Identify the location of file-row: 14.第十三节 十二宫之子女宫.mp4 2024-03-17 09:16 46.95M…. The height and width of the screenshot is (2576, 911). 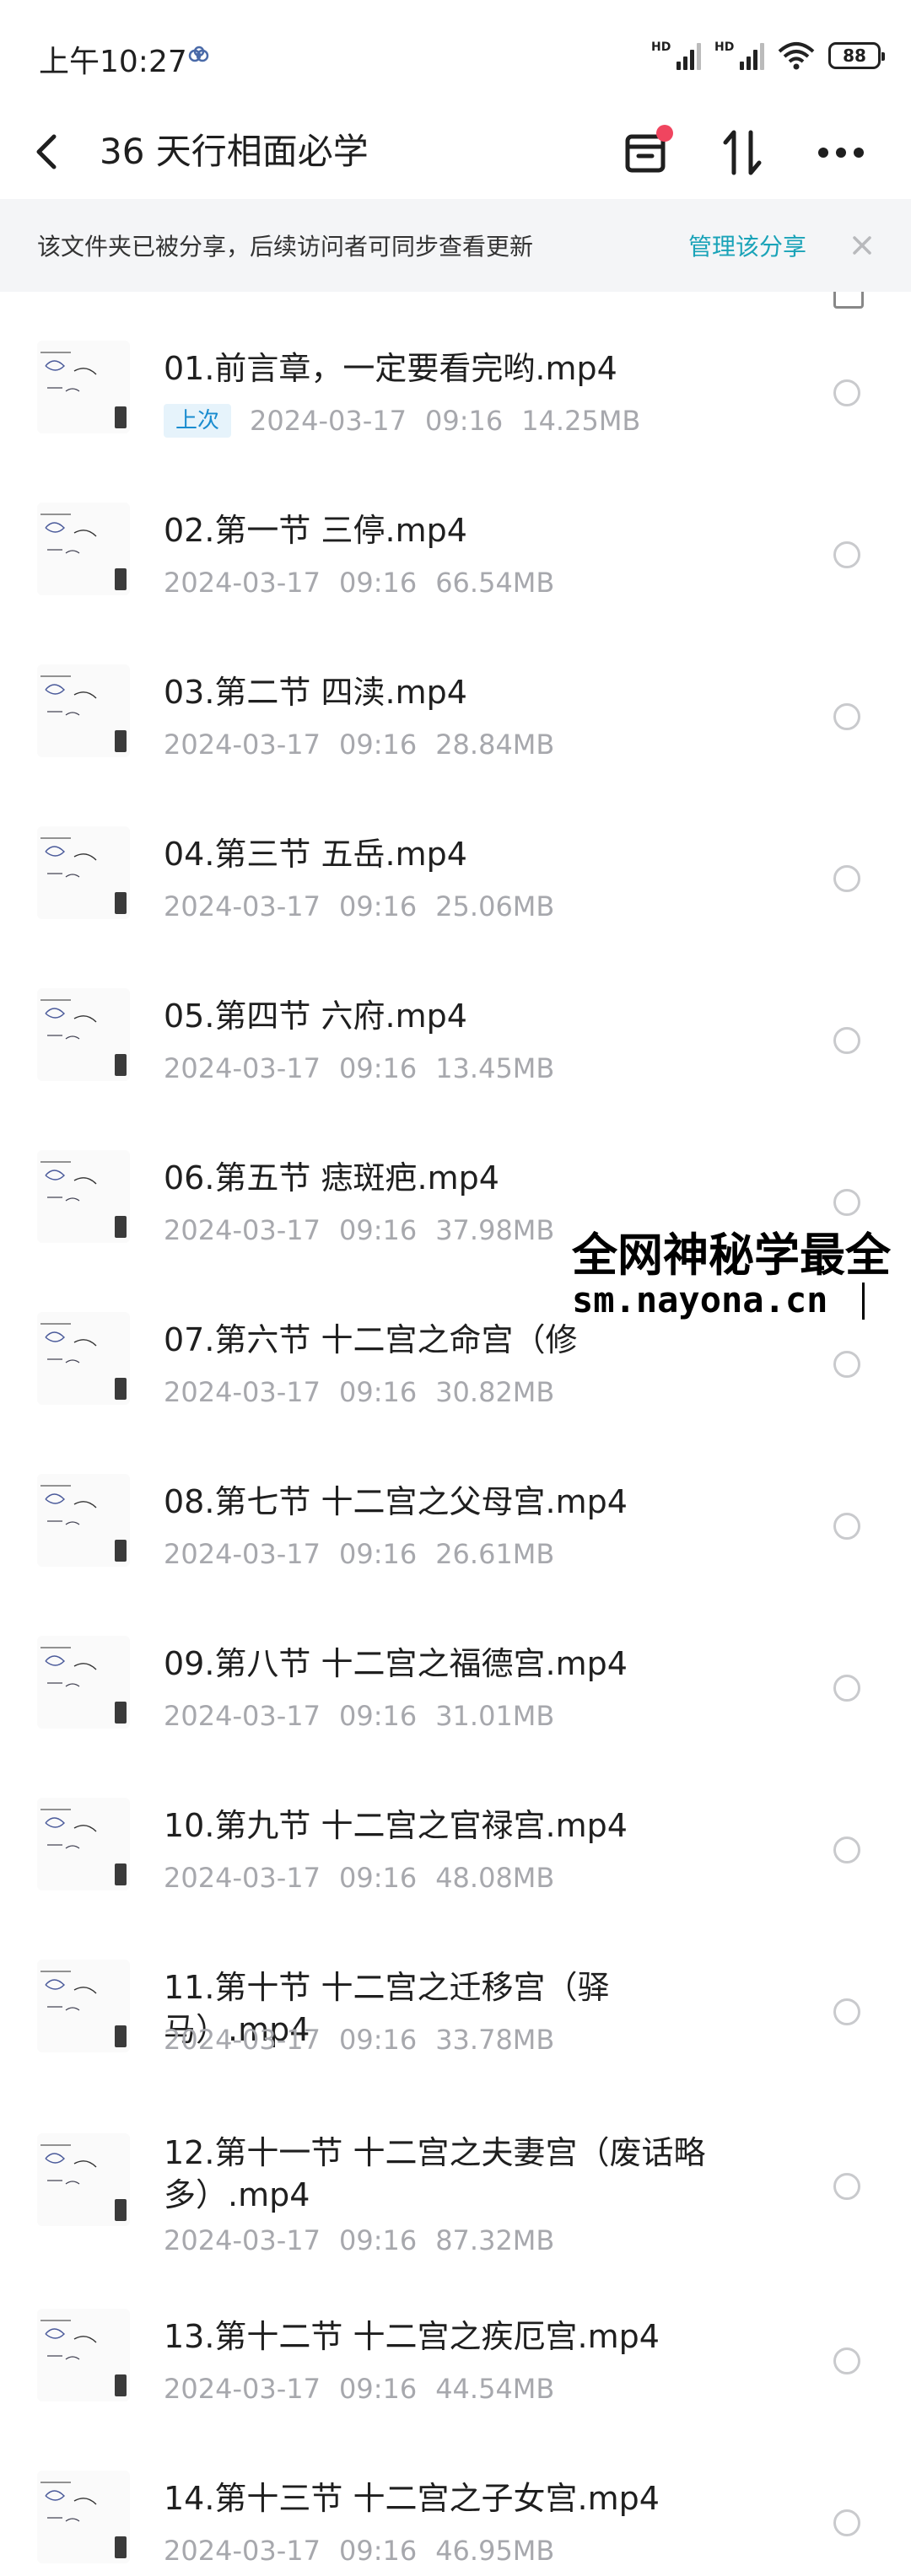
(455, 2510).